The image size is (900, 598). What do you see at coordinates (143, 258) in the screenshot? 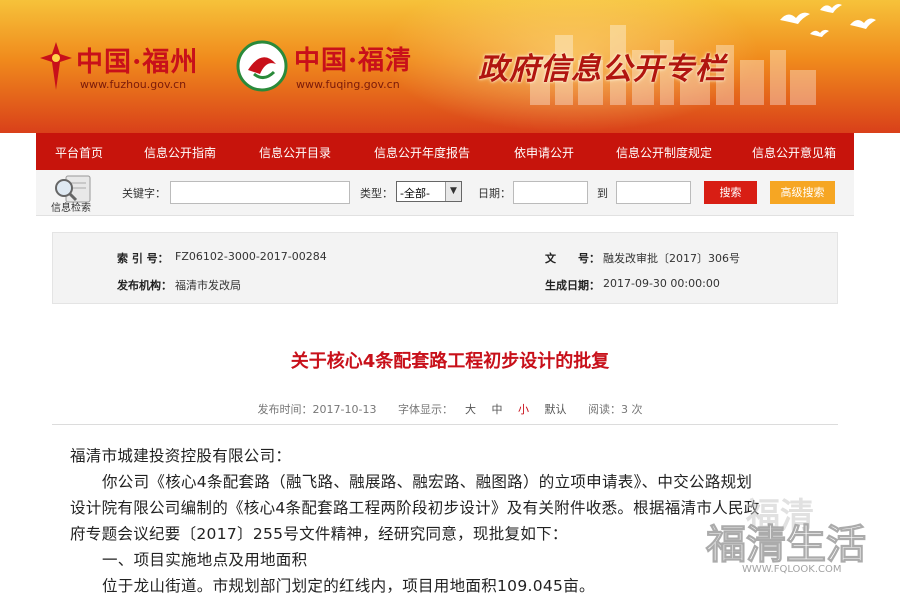
I see `index-label: 索 引 号：` at bounding box center [143, 258].